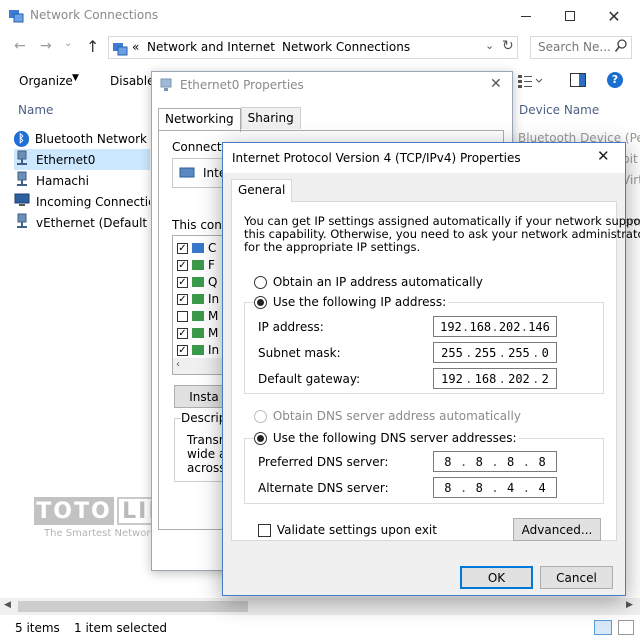 Image resolution: width=640 pixels, height=640 pixels. I want to click on disable-button: Disable, so click(132, 81).